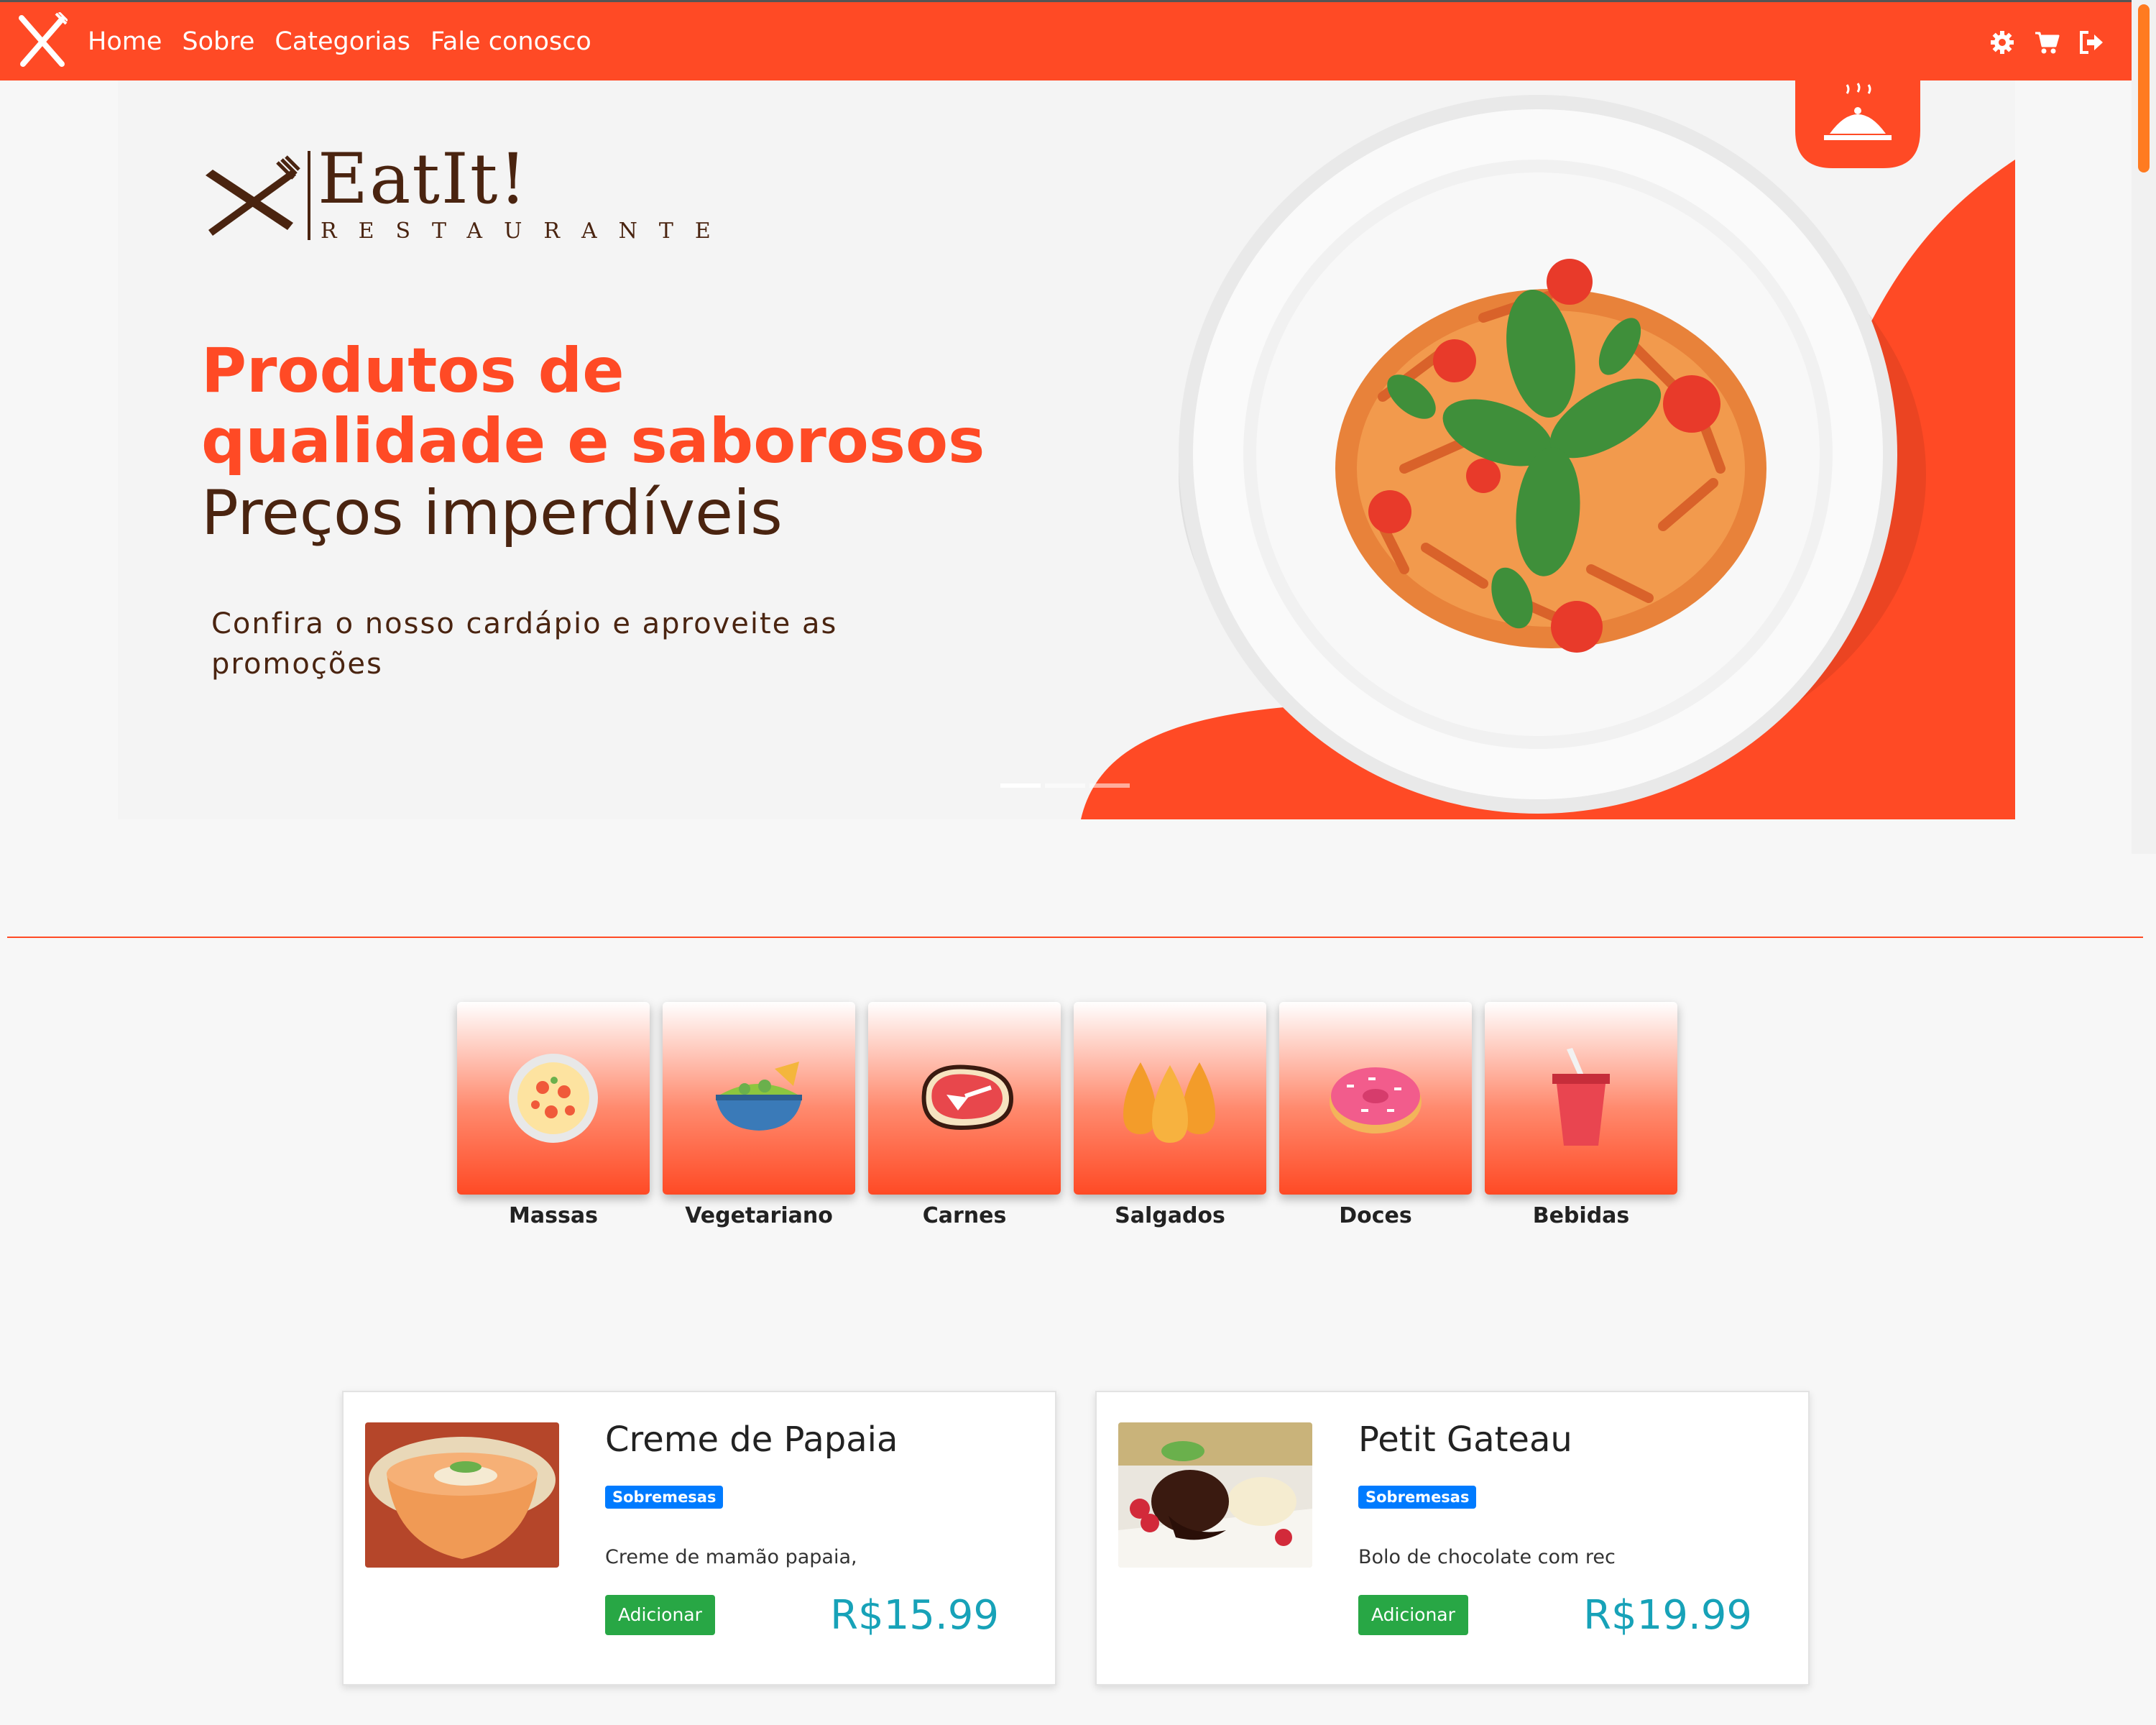 The image size is (2156, 1725). What do you see at coordinates (526, 231) in the screenshot?
I see `brand-subtitle: RESTAURANTE` at bounding box center [526, 231].